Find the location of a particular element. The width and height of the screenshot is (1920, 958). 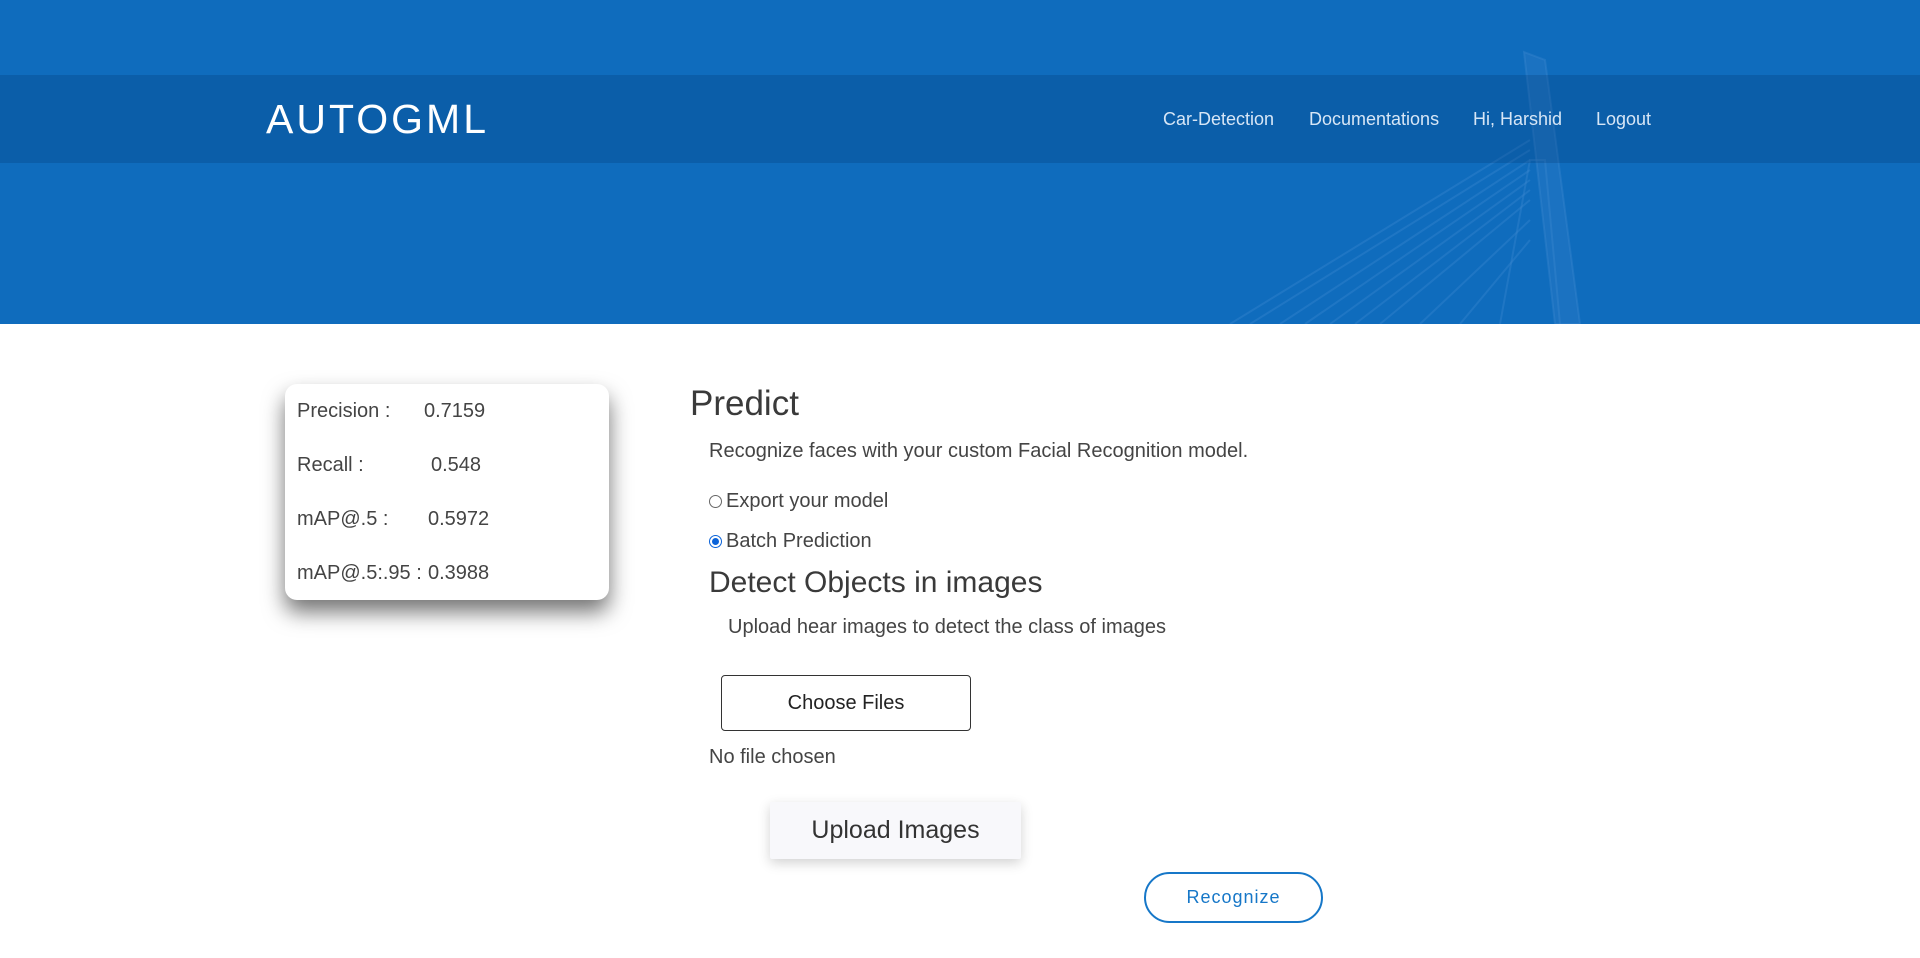

metric-label: Precision : is located at coordinates (344, 411).